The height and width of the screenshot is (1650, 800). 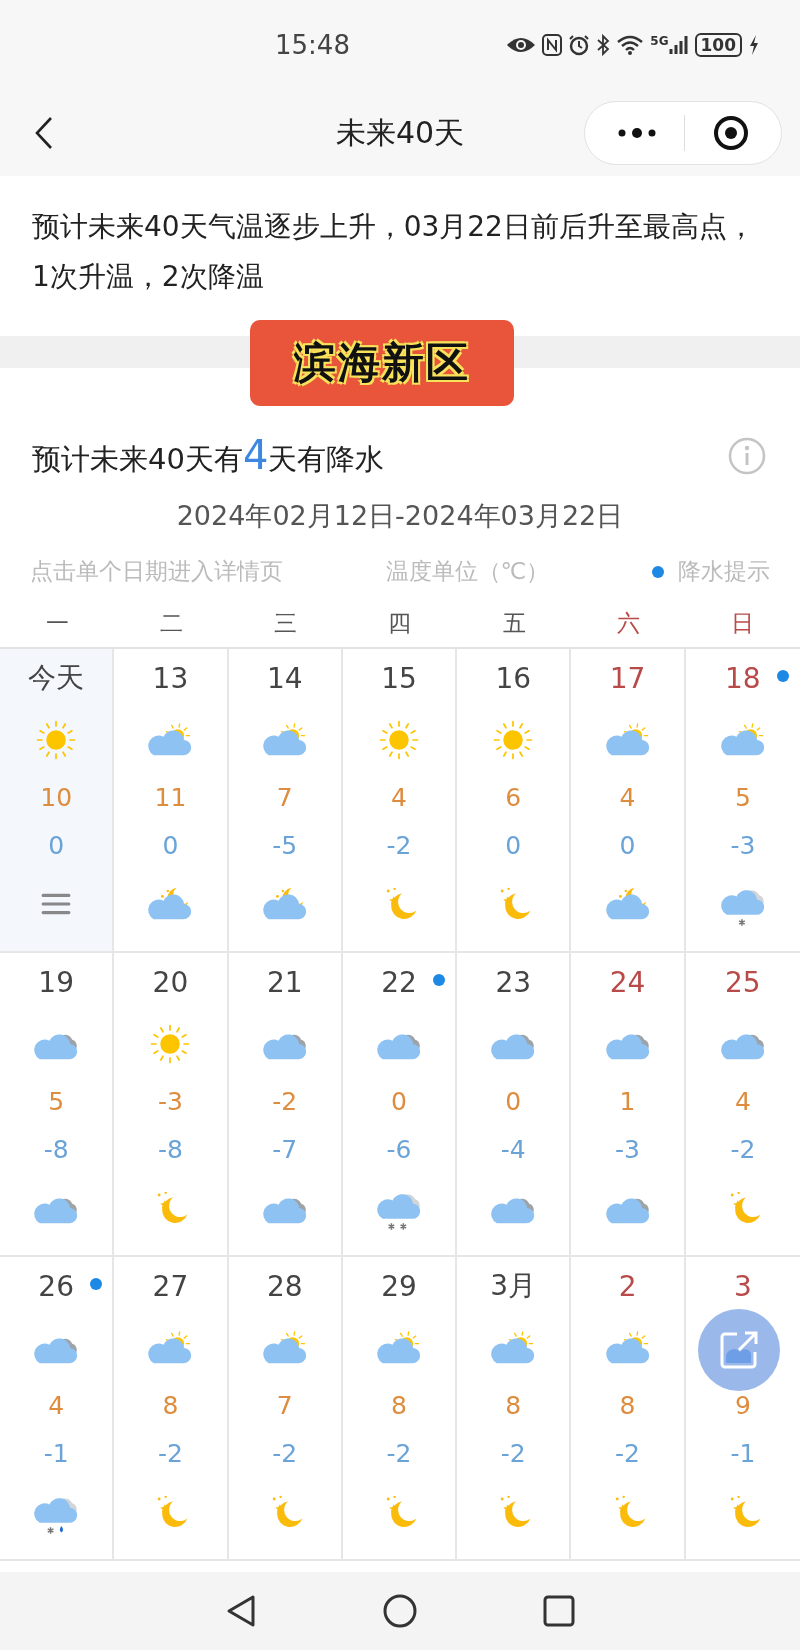 I want to click on network-label: 5G, so click(x=659, y=41).